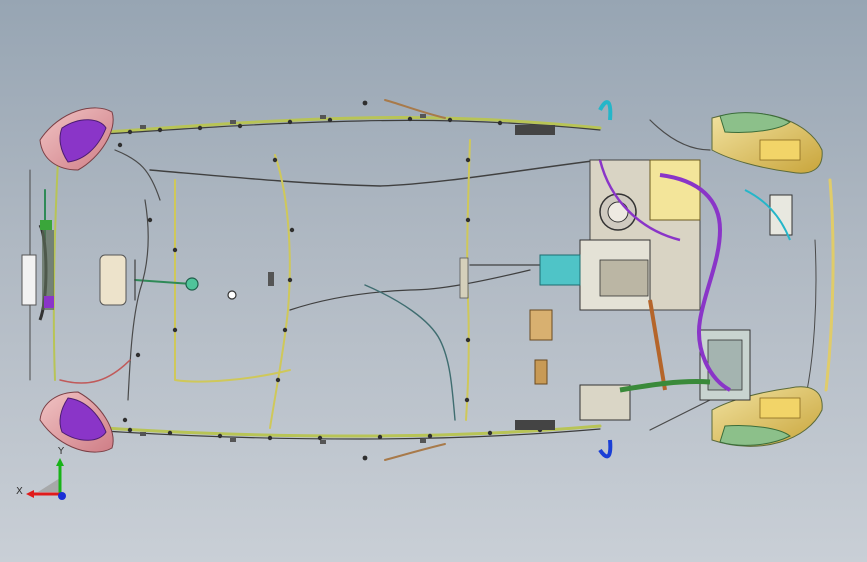  What do you see at coordinates (767, 143) in the screenshot?
I see `front-right-lamp-top` at bounding box center [767, 143].